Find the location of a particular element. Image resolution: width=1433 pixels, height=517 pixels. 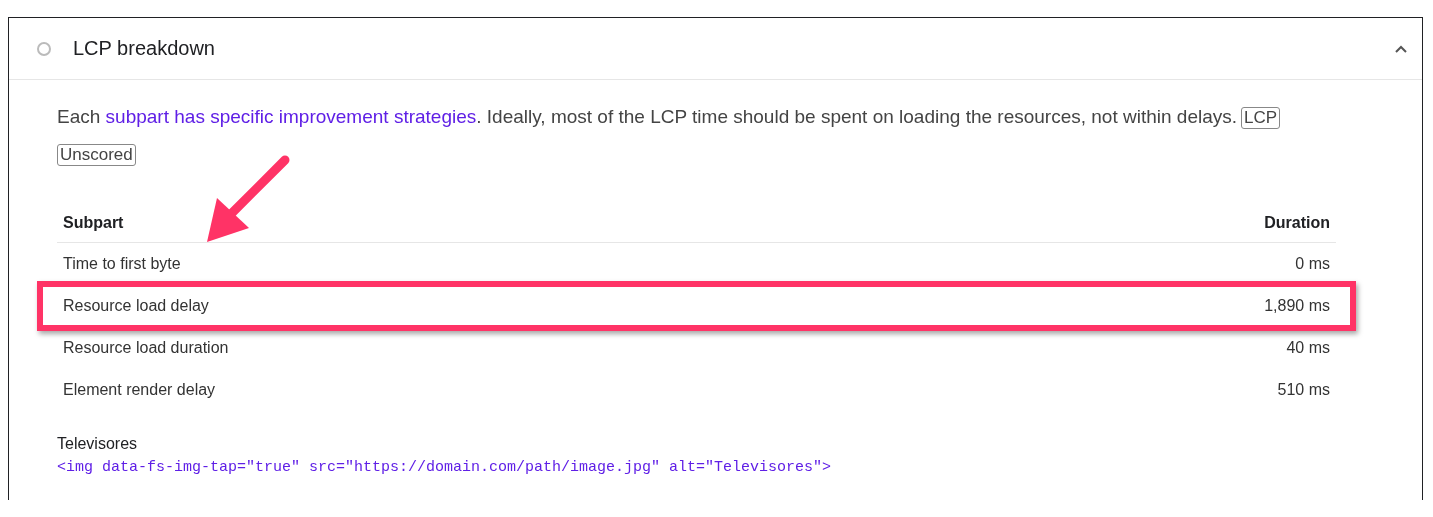

table-cell-text: Resource load delay is located at coordinates (136, 306).